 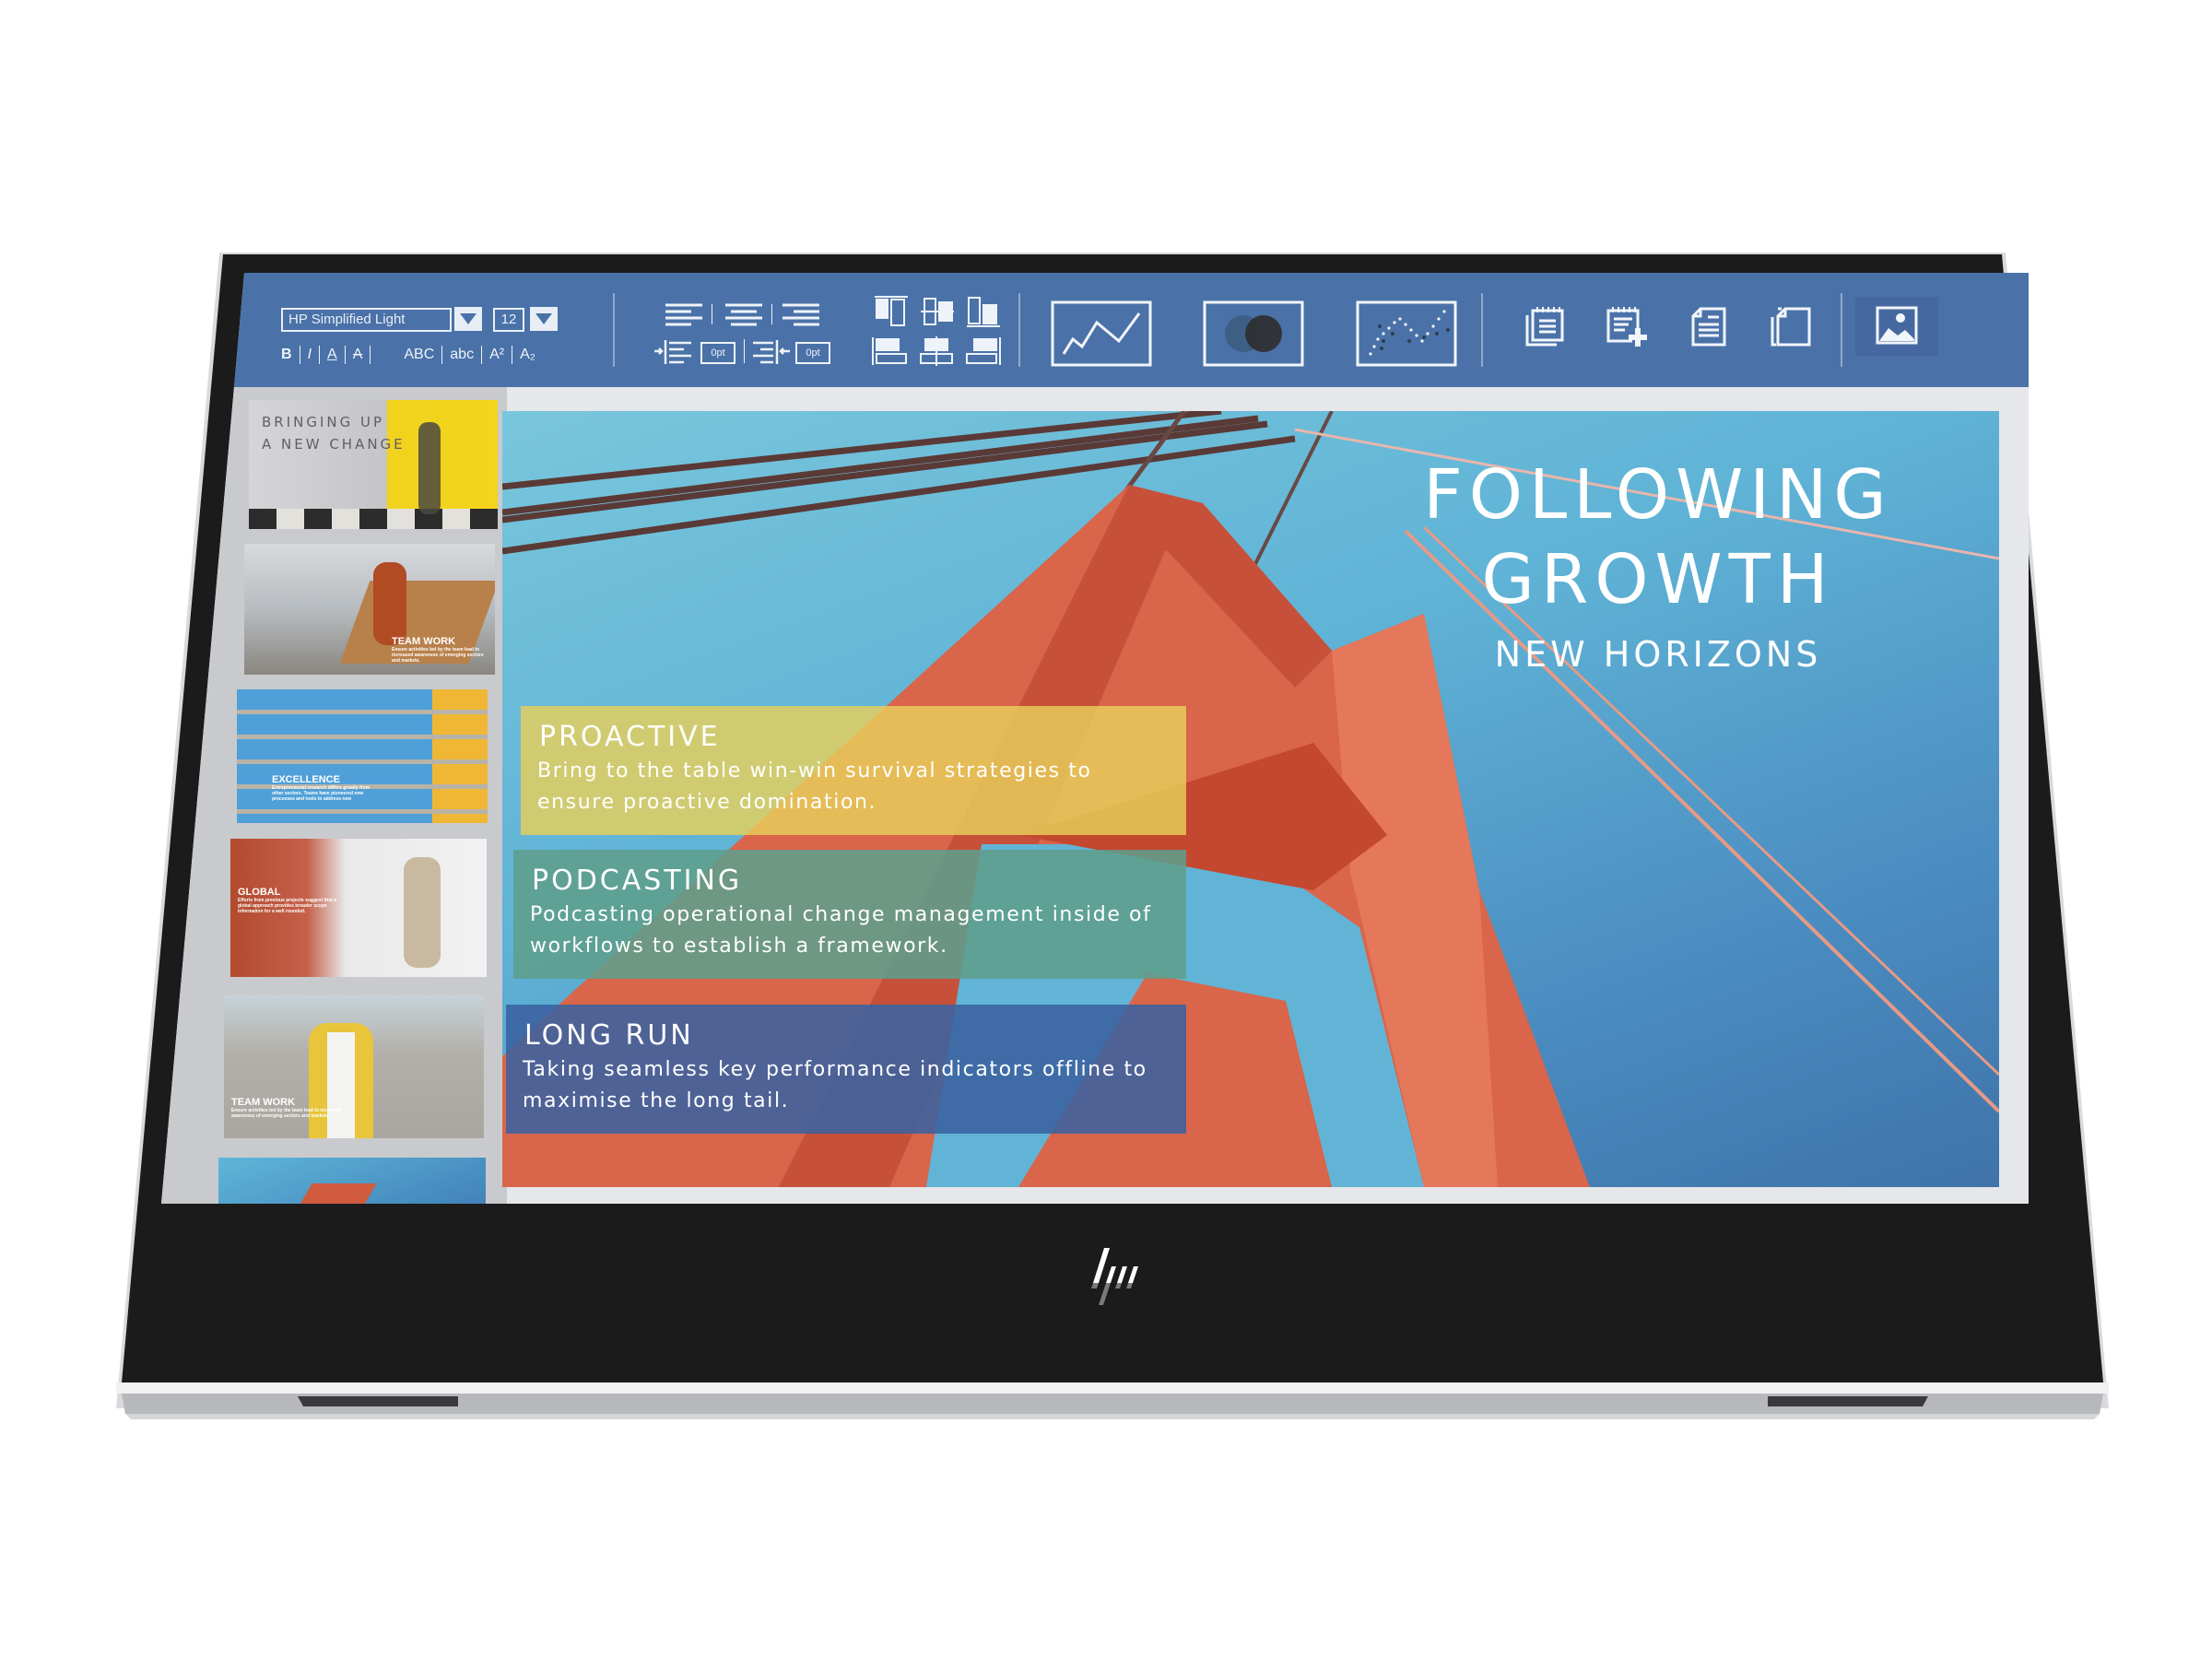 What do you see at coordinates (983, 311) in the screenshot?
I see `align-bottom-icon` at bounding box center [983, 311].